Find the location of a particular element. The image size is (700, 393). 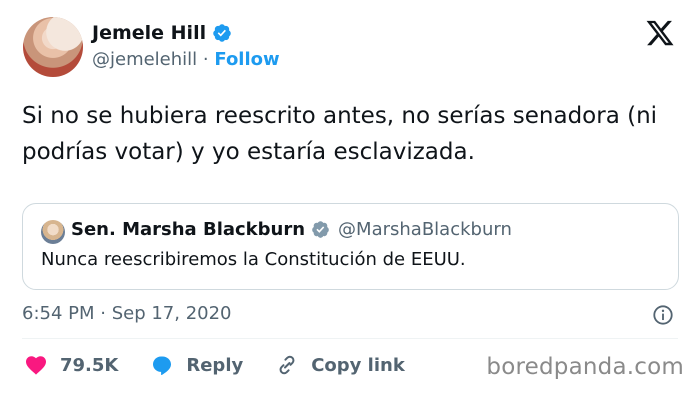

reply-button: Reply is located at coordinates (196, 365).